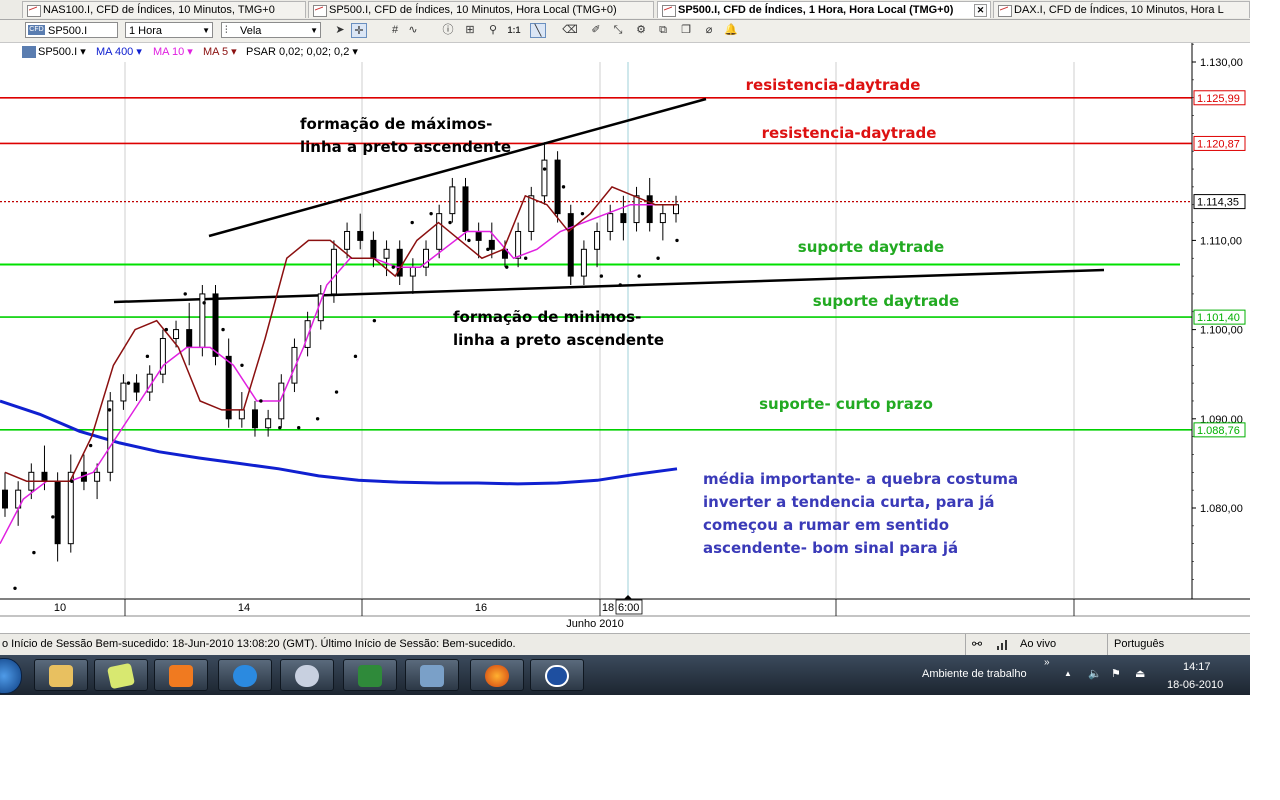 The width and height of the screenshot is (1280, 800). Describe the element at coordinates (68, 31) in the screenshot. I see `symbol-value: SP500.I` at that location.